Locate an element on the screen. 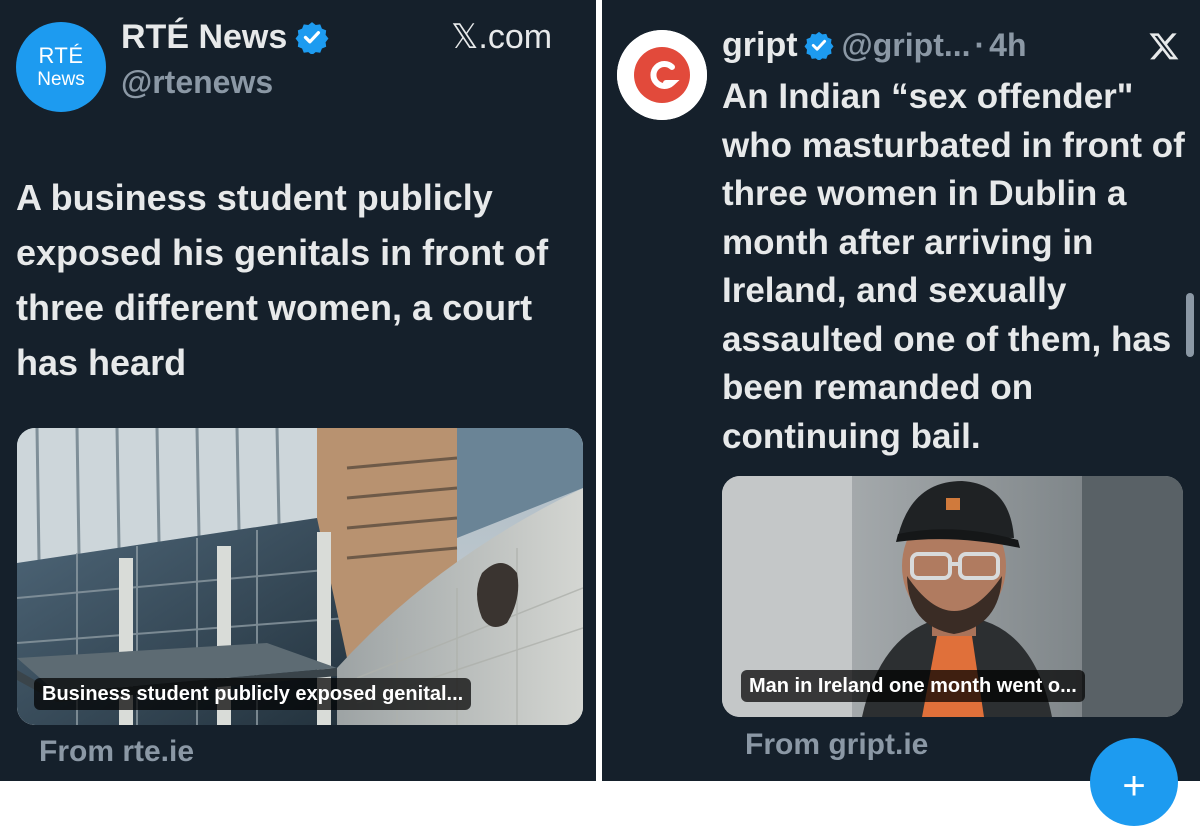 The height and width of the screenshot is (826, 1200). rte-avatar: RTÉ News is located at coordinates (61, 67).